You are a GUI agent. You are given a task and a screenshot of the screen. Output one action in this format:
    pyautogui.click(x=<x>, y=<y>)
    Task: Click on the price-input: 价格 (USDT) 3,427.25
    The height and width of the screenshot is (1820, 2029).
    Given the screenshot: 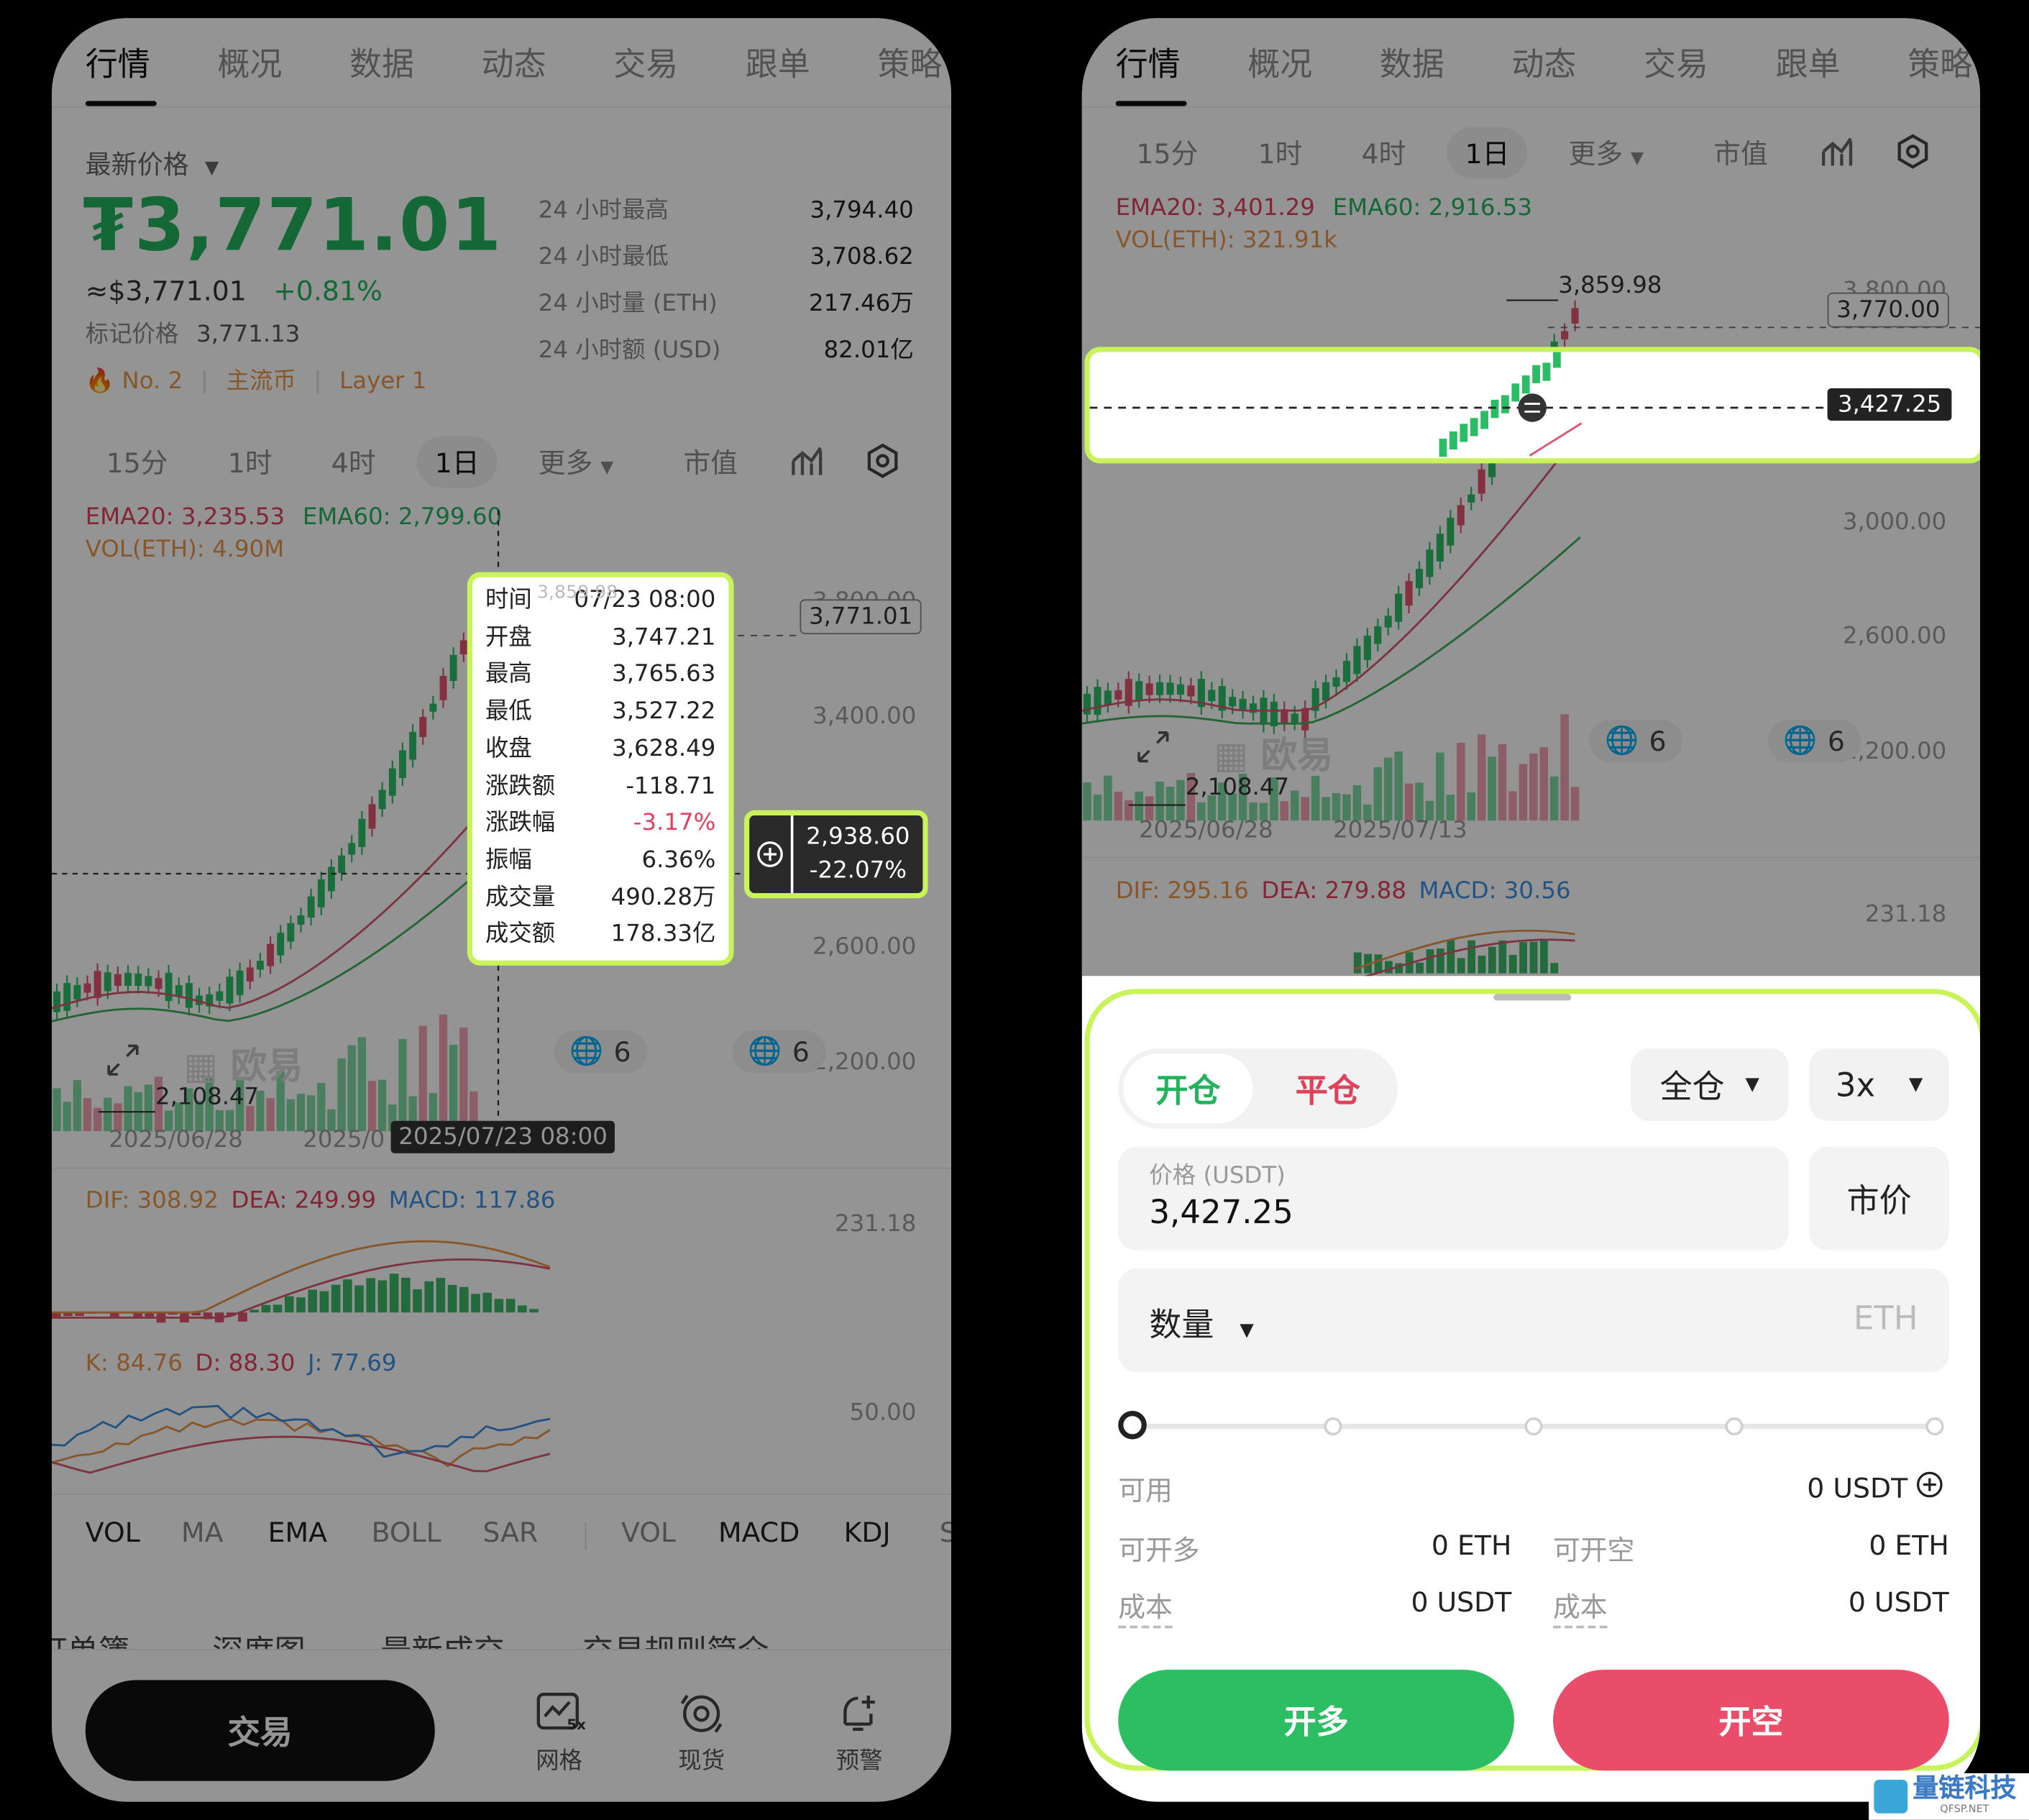 What is the action you would take?
    pyautogui.click(x=1453, y=1198)
    